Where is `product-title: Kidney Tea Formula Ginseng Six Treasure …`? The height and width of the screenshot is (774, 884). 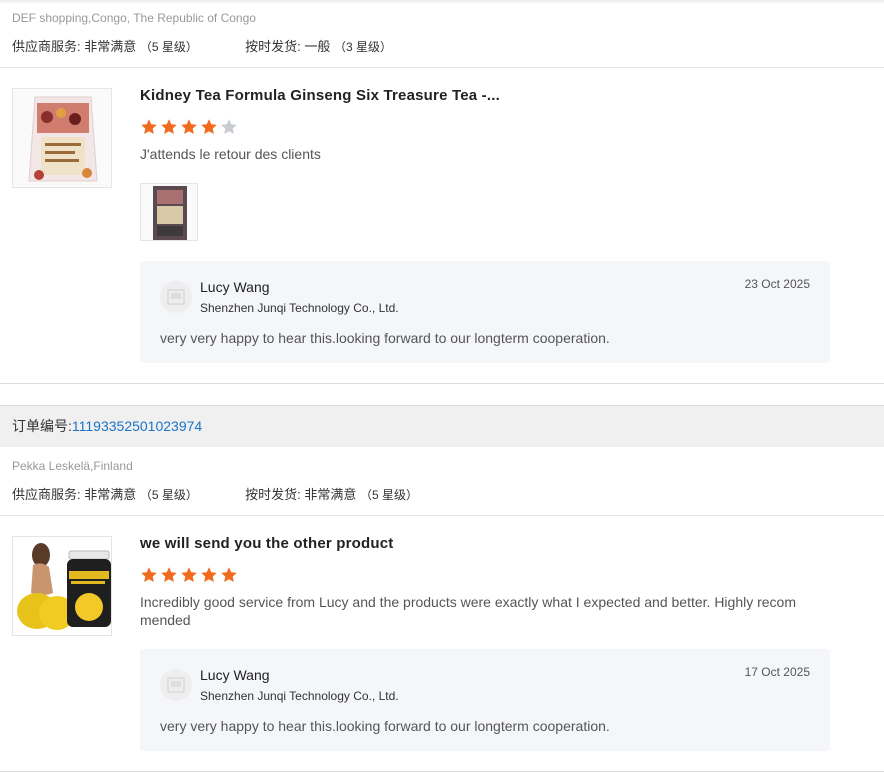 product-title: Kidney Tea Formula Ginseng Six Treasure … is located at coordinates (320, 95).